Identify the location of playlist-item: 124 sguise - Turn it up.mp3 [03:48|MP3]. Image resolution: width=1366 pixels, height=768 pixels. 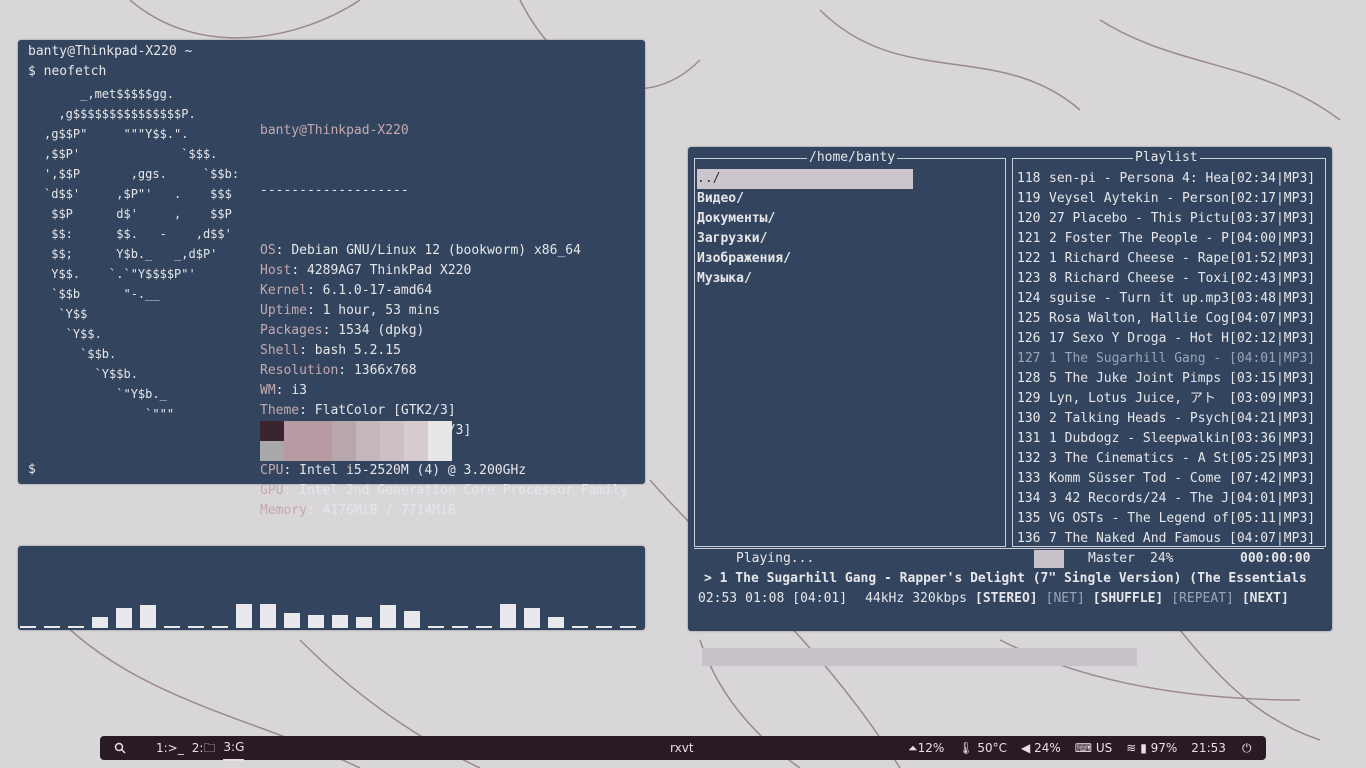
(1171, 299).